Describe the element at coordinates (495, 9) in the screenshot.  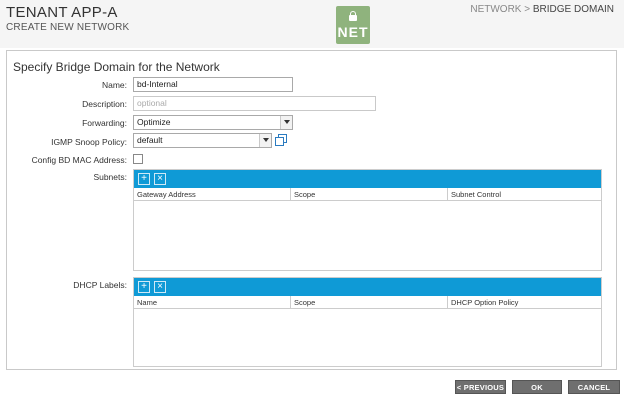
I see `breadcrumb-parent: NETWORK` at that location.